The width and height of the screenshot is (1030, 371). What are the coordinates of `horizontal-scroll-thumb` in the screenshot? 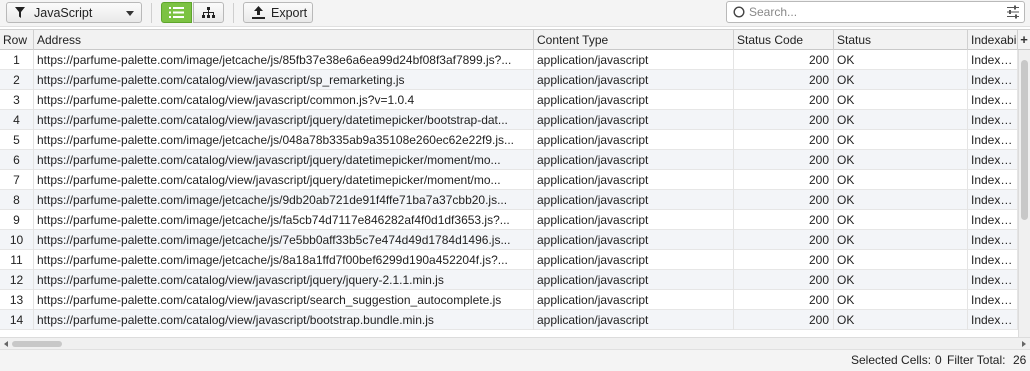 It's located at (37, 344).